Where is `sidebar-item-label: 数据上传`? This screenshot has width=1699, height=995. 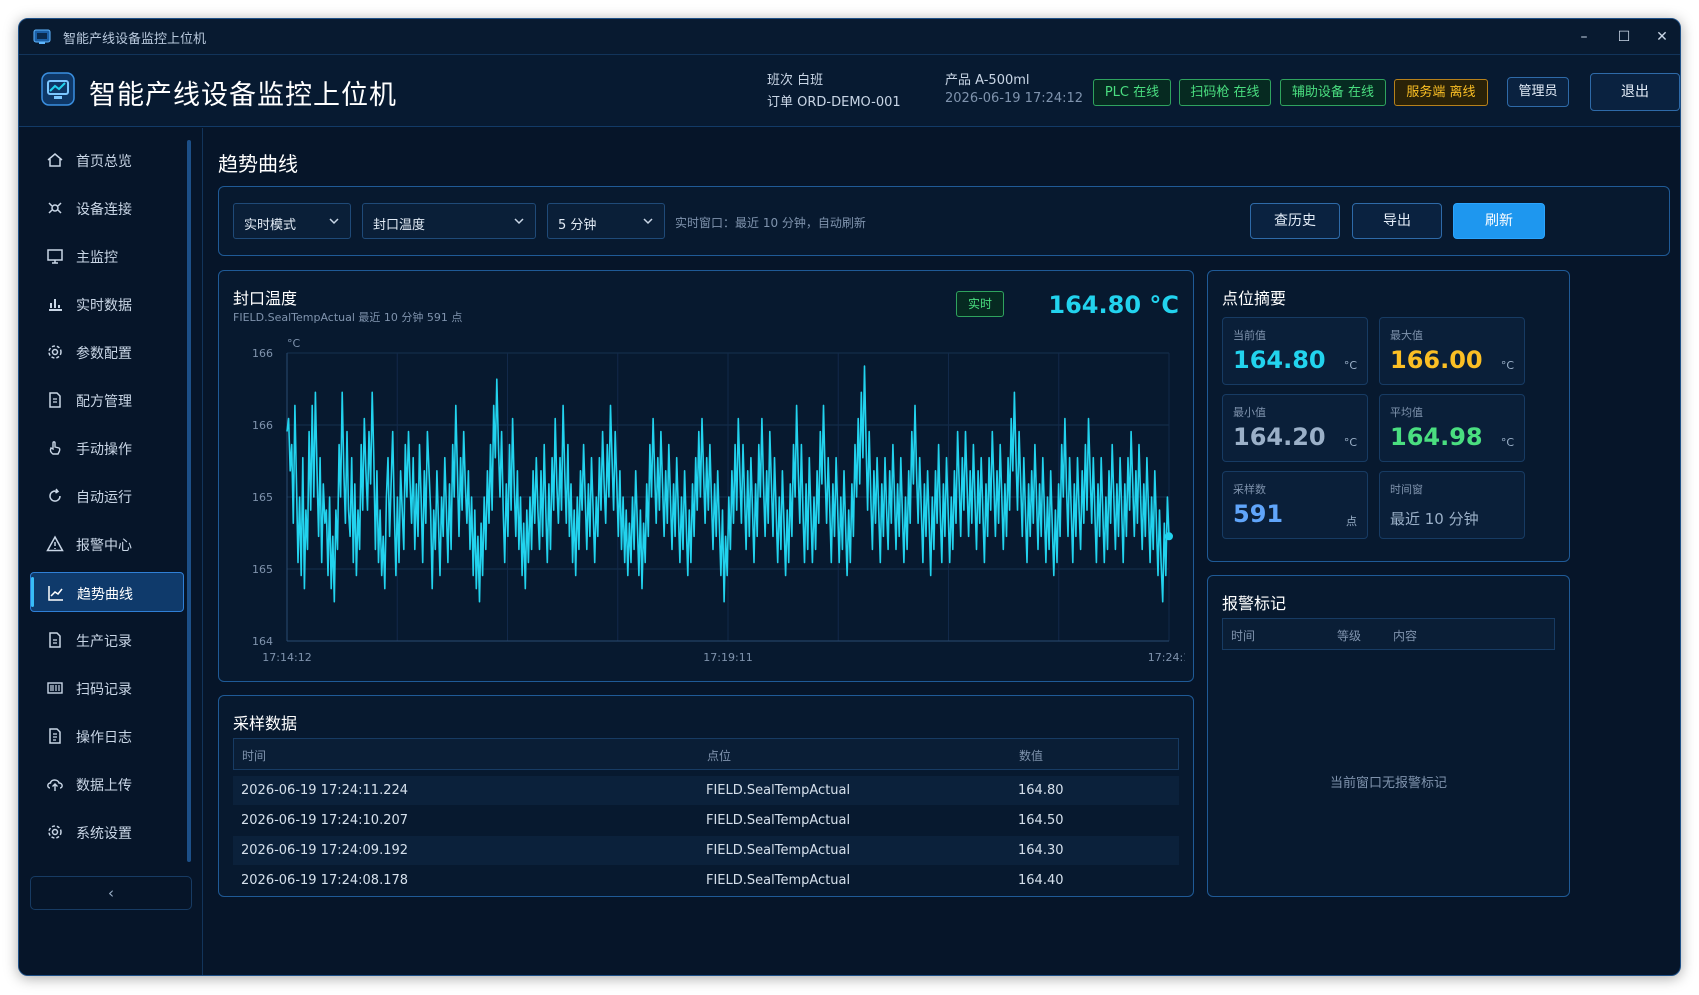 sidebar-item-label: 数据上传 is located at coordinates (104, 786).